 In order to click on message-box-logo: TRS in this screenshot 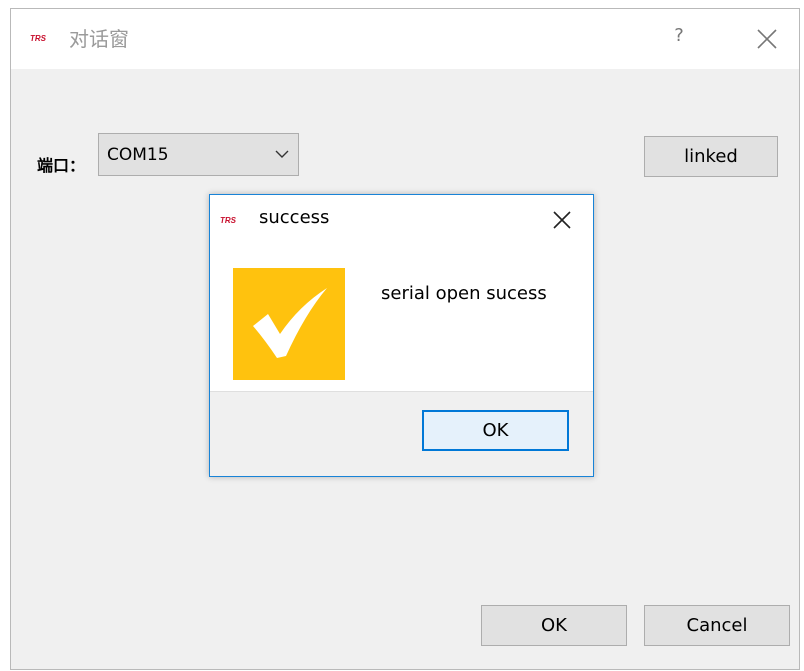, I will do `click(228, 220)`.